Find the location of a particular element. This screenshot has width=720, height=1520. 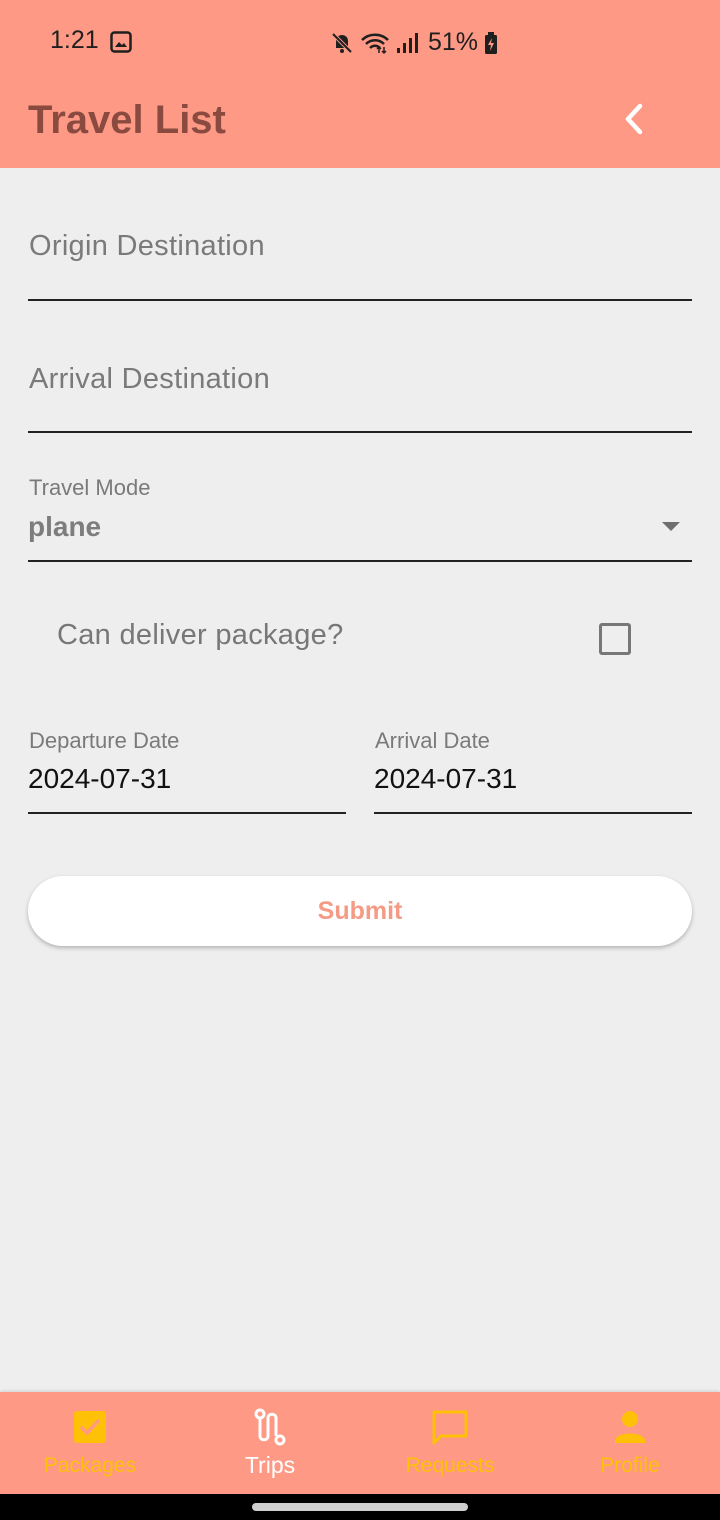

deliver-package-label: Can deliver package? is located at coordinates (200, 635).